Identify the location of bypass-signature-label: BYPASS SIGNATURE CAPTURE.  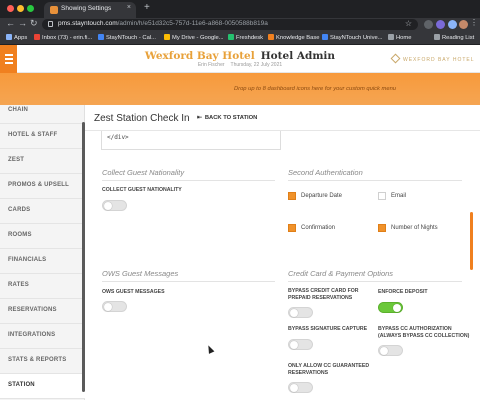
(328, 329).